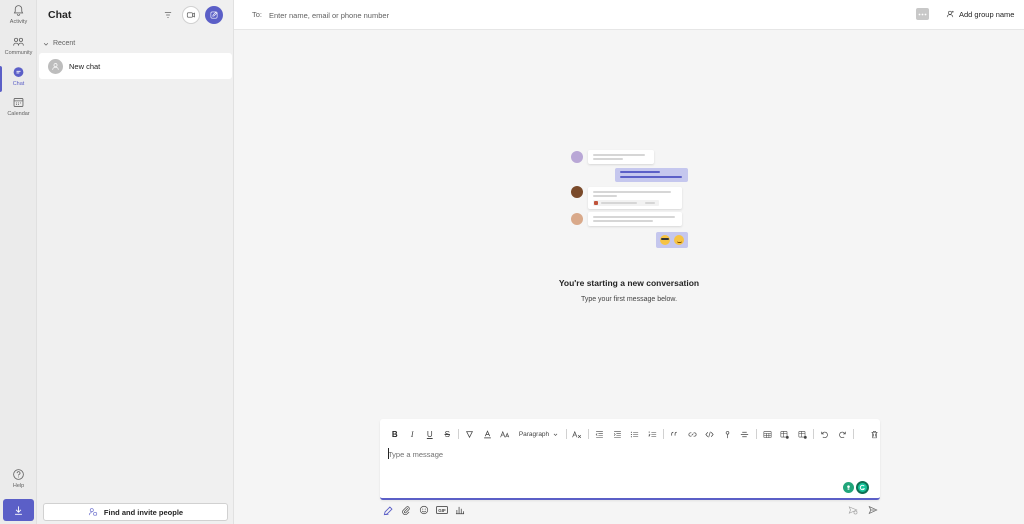  Describe the element at coordinates (85, 66) in the screenshot. I see `chat-list-item-name: New chat` at that location.